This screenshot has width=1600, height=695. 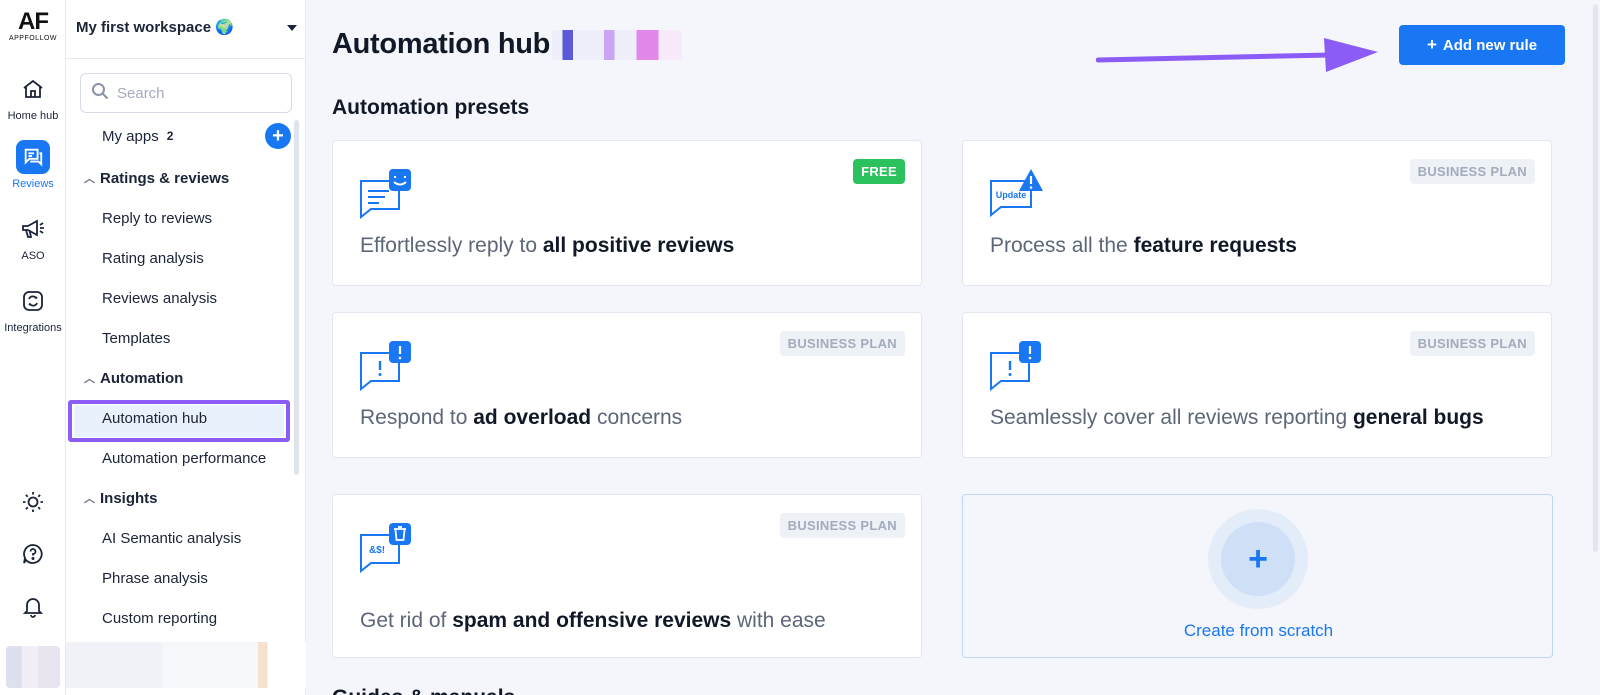 What do you see at coordinates (617, 45) in the screenshot?
I see `app-selector` at bounding box center [617, 45].